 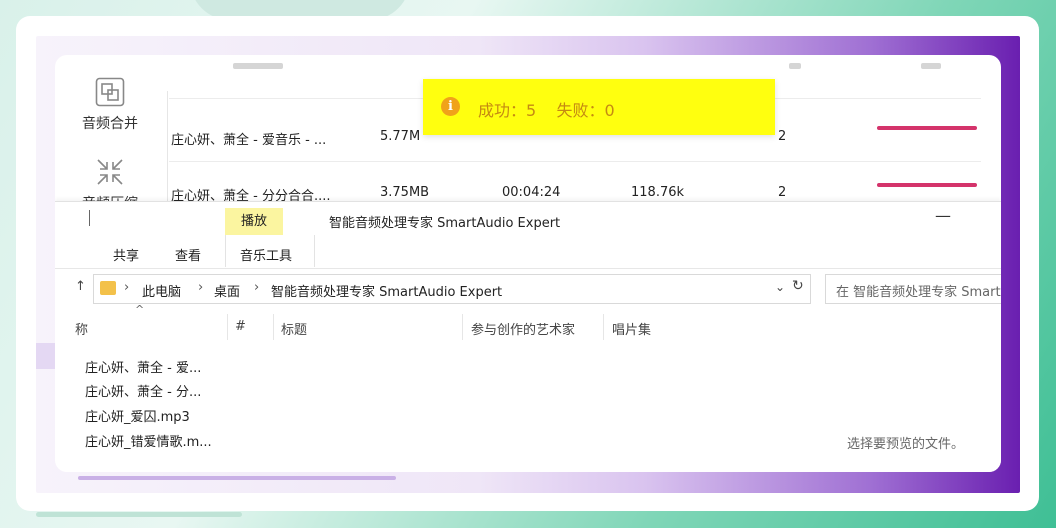 I want to click on column-album: 唱片集, so click(x=631, y=328).